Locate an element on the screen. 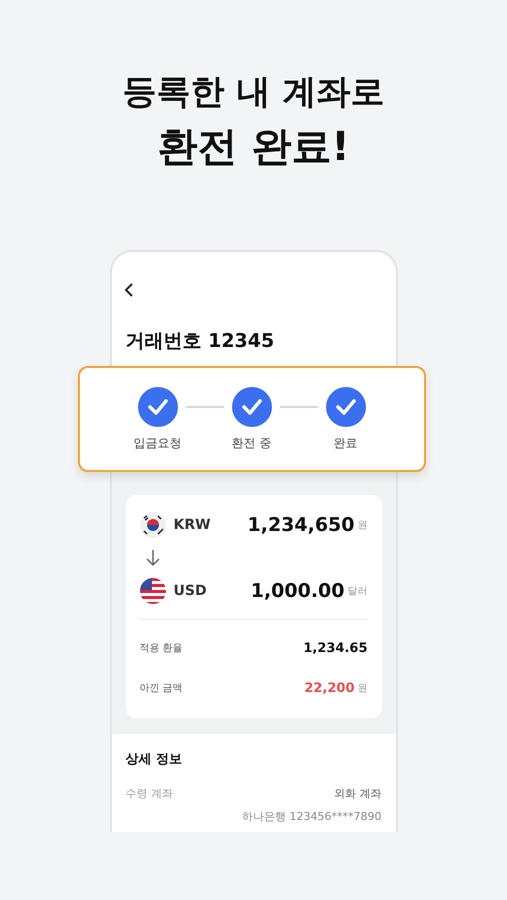  saved-label: 아낀 금액 is located at coordinates (161, 688).